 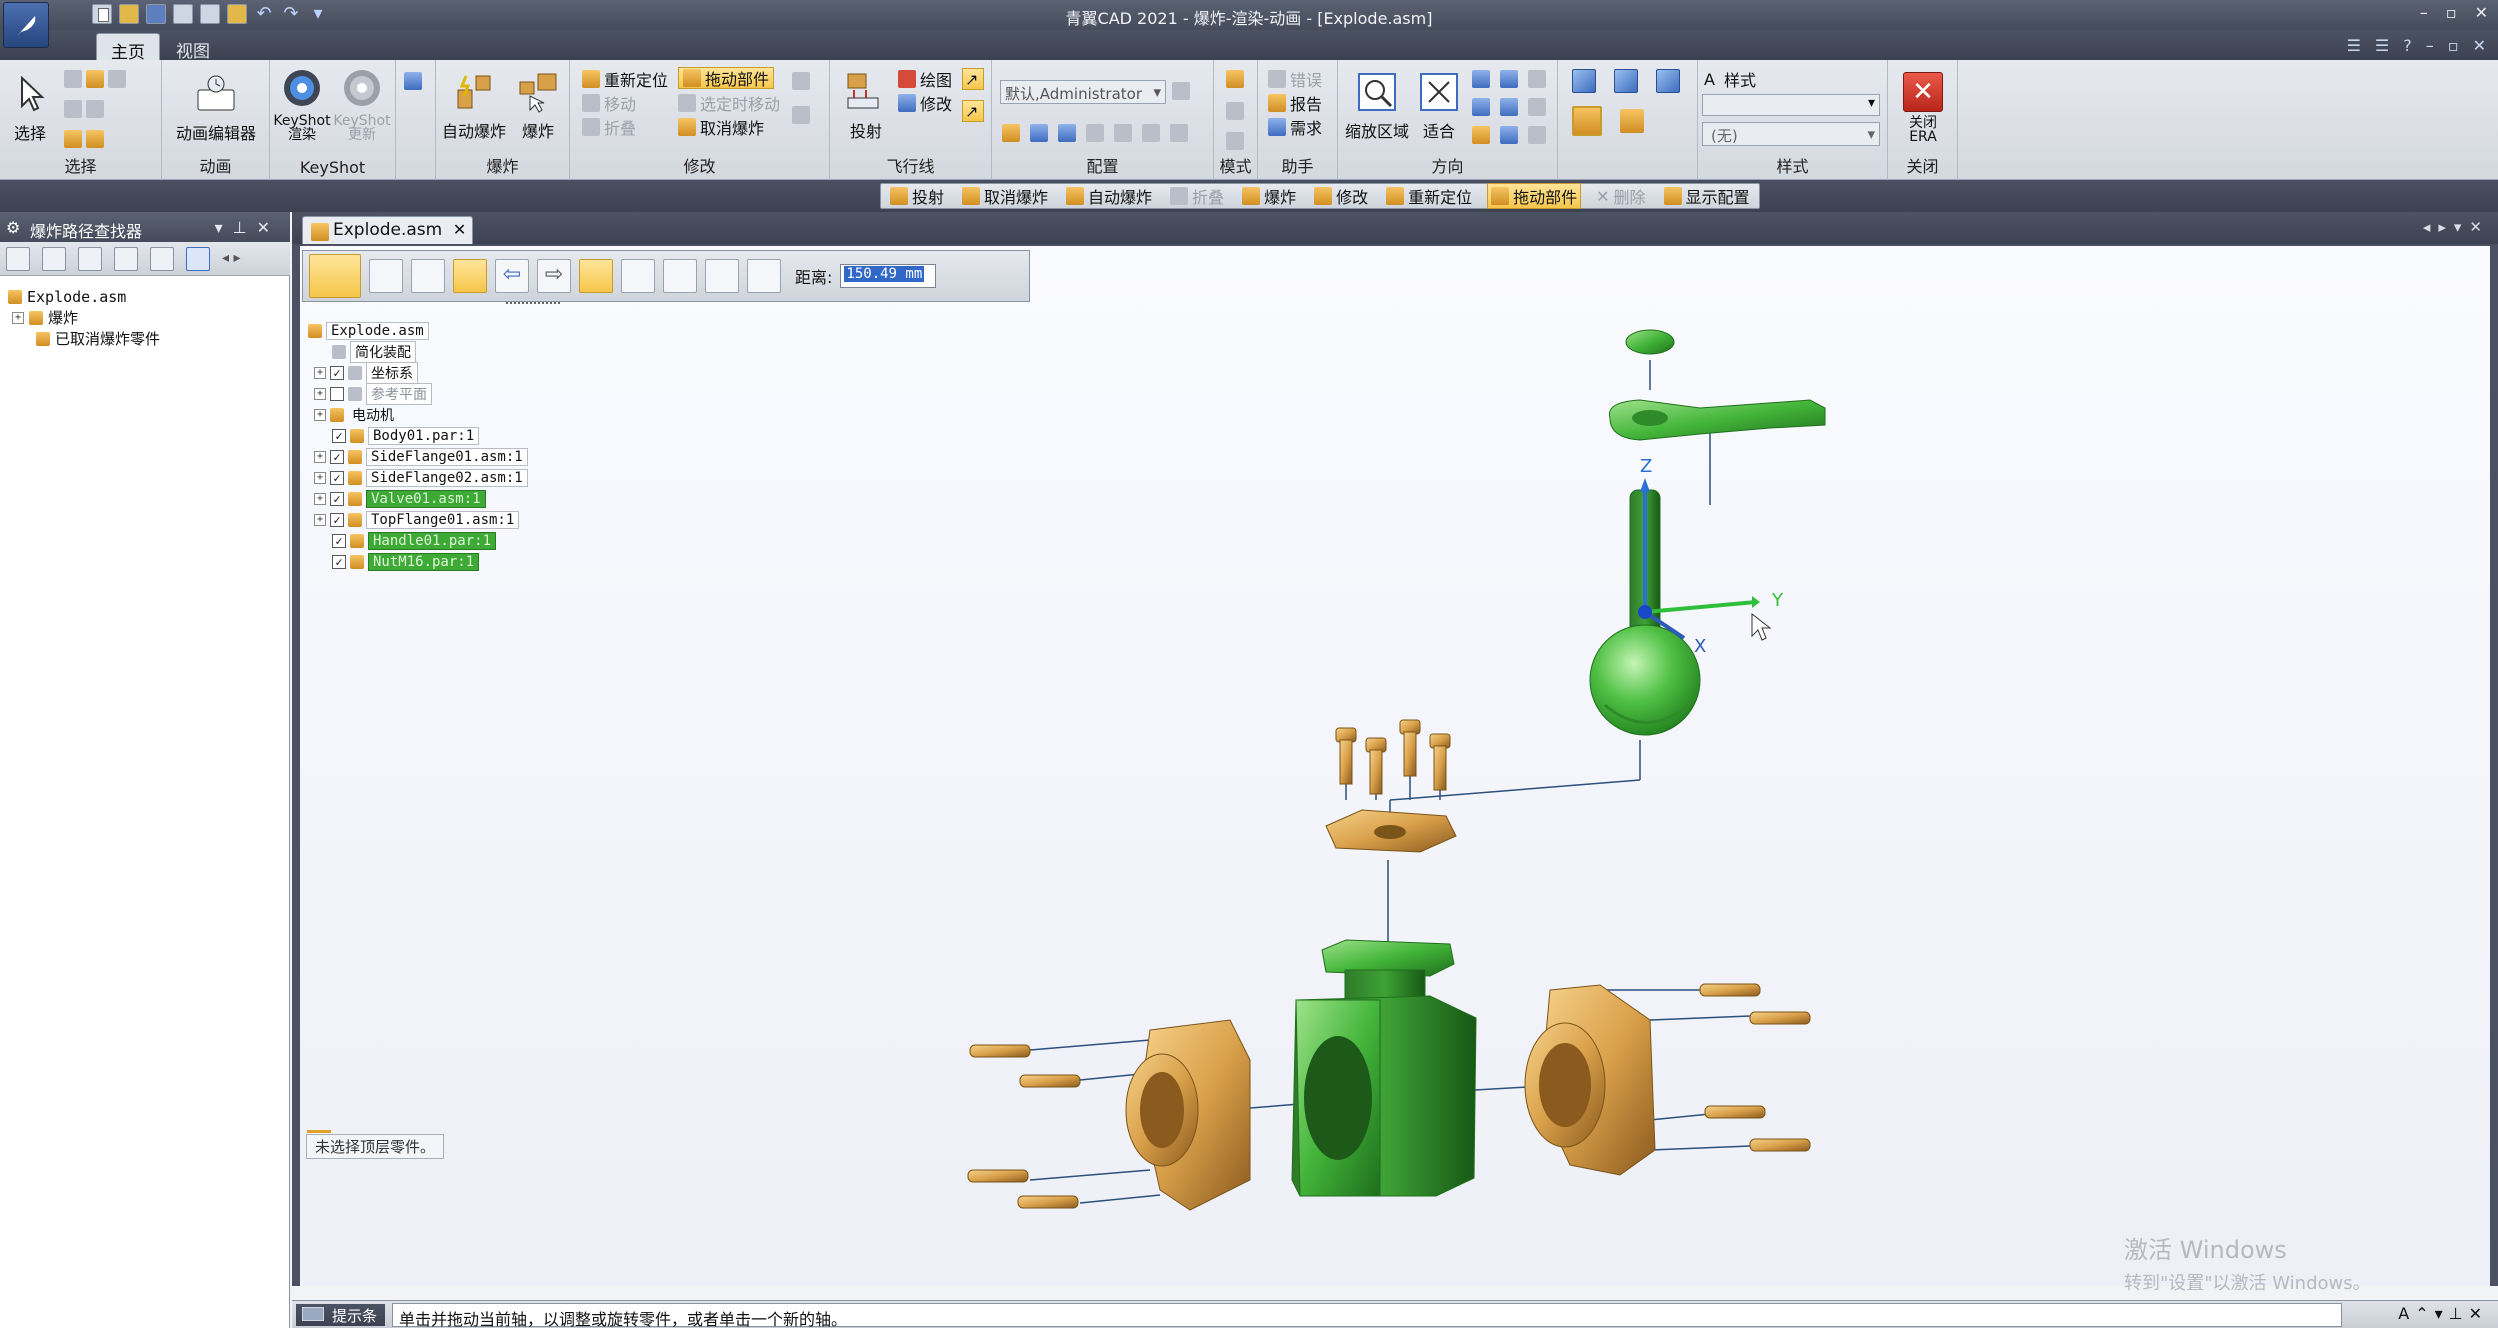 What do you see at coordinates (418, 372) in the screenshot?
I see `asm-node-coords: + ✓ 坐标系` at bounding box center [418, 372].